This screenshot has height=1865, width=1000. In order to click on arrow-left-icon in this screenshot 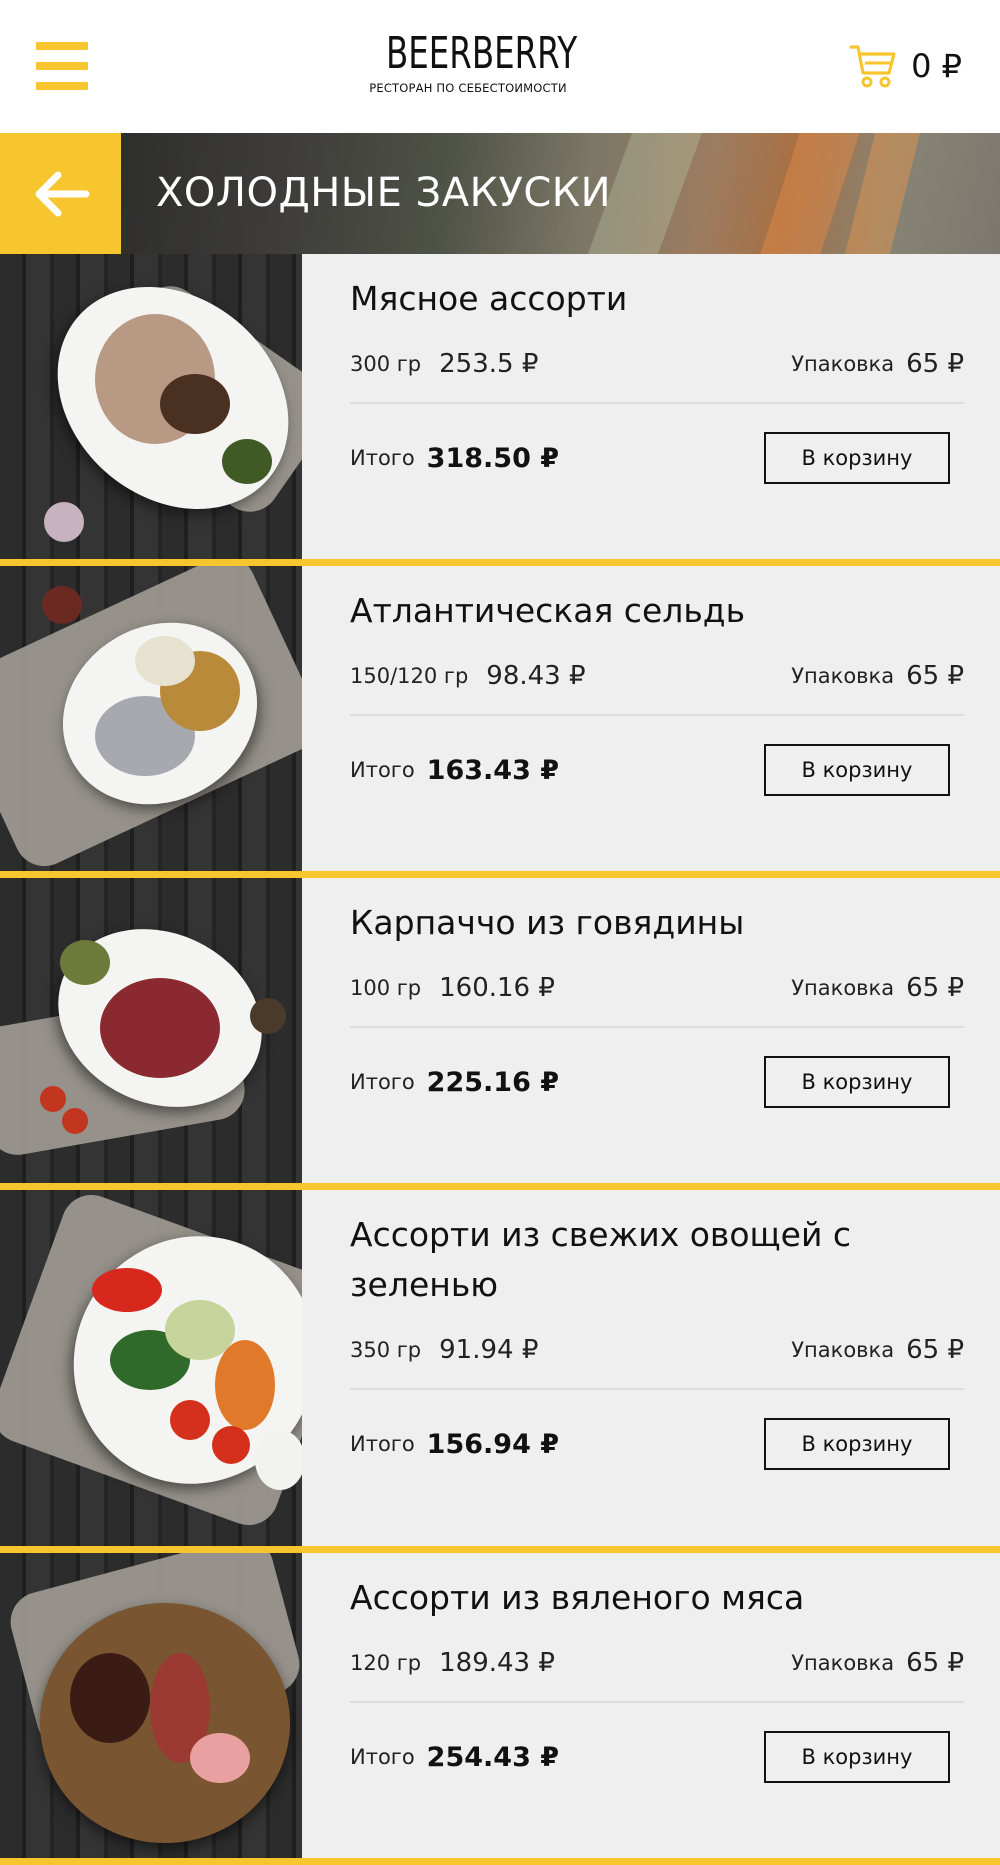, I will do `click(62, 193)`.